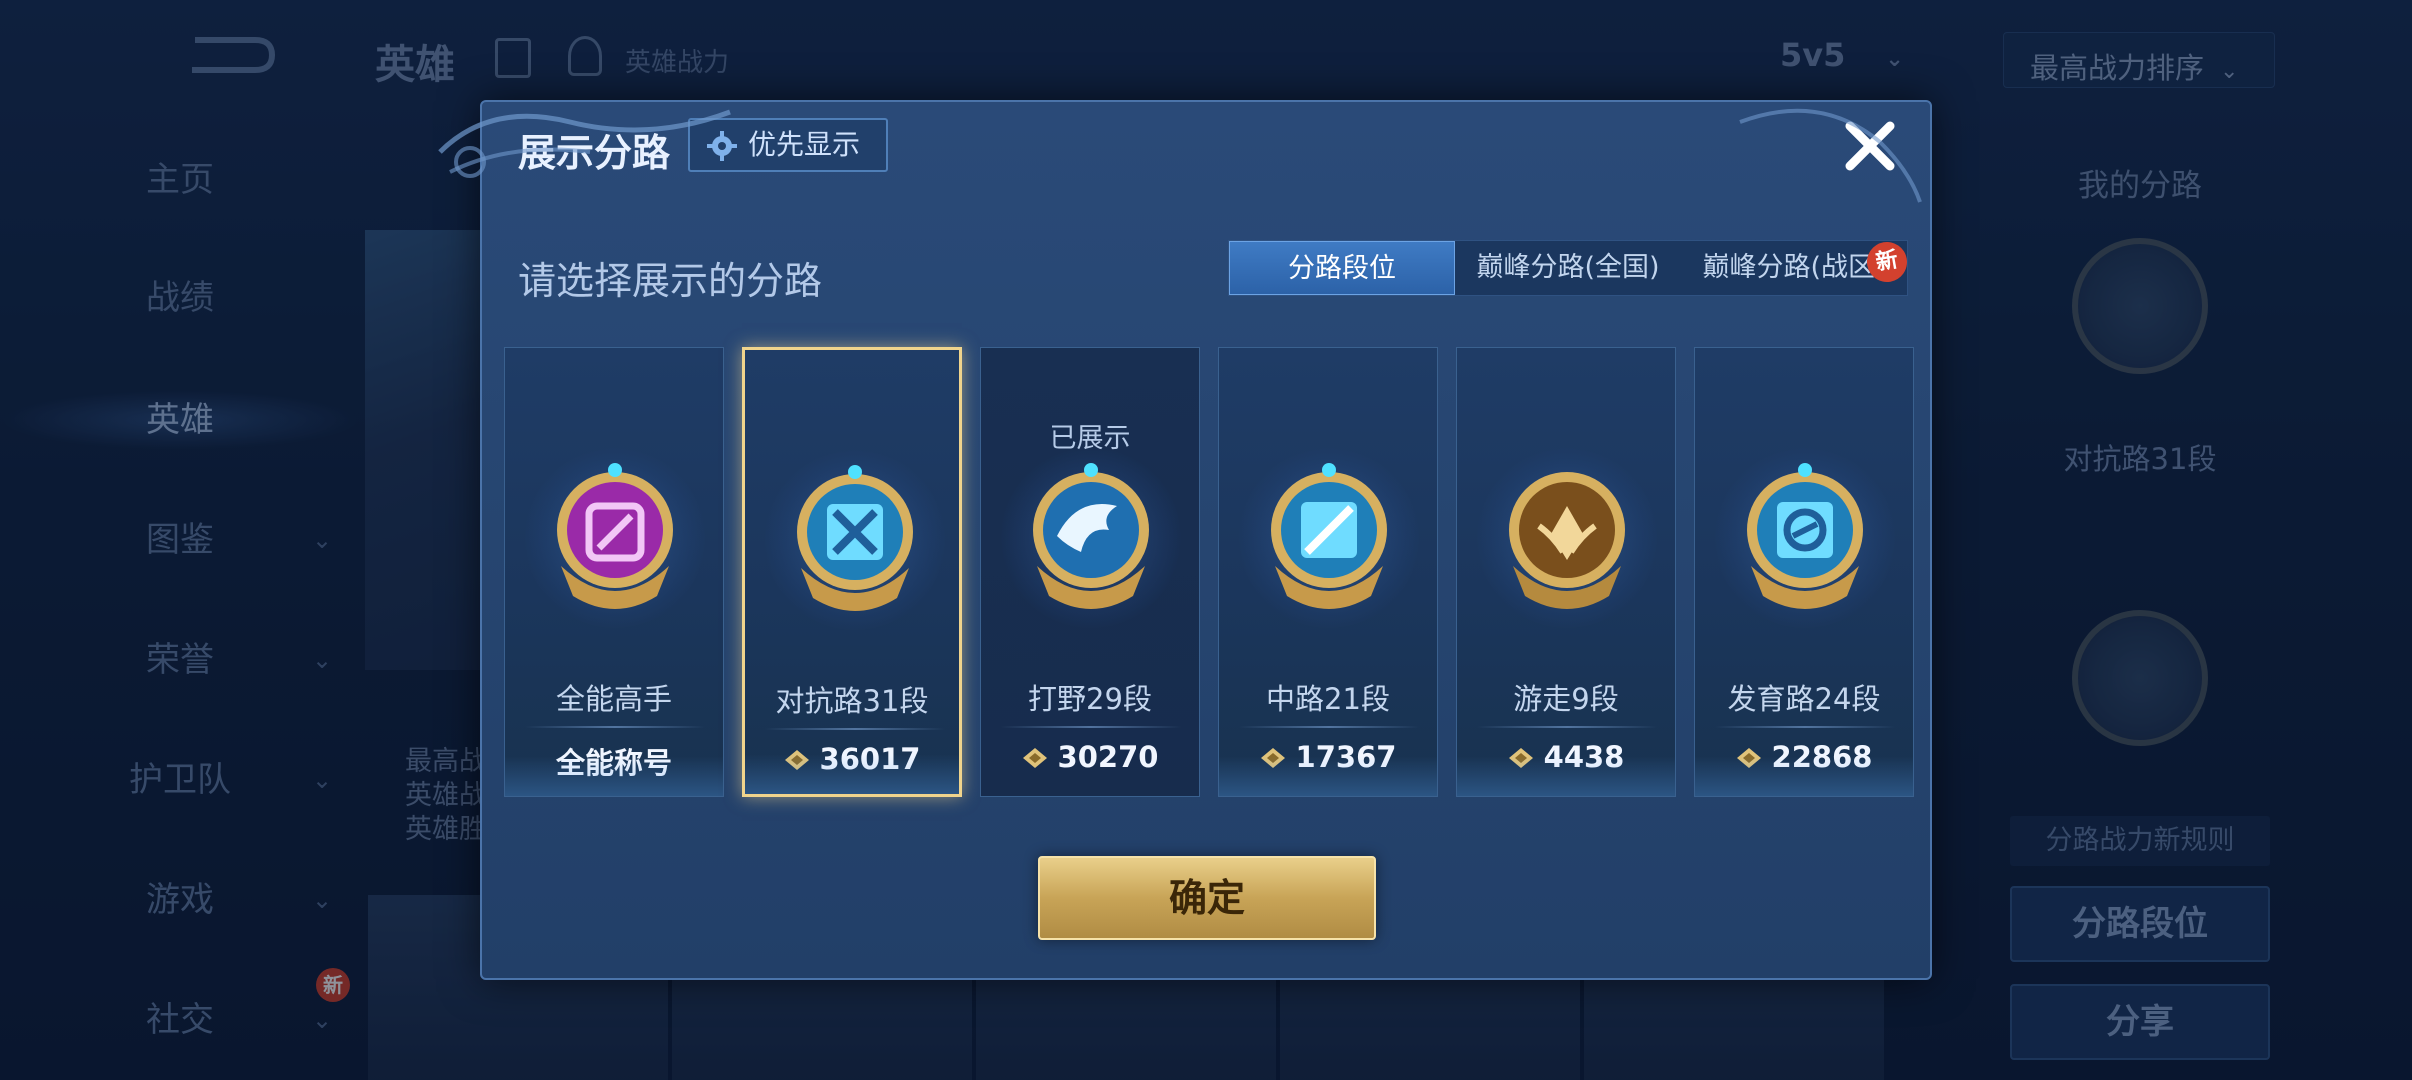 The width and height of the screenshot is (2412, 1080). I want to click on lane-card-roam: 游走9段 4438, so click(1566, 572).